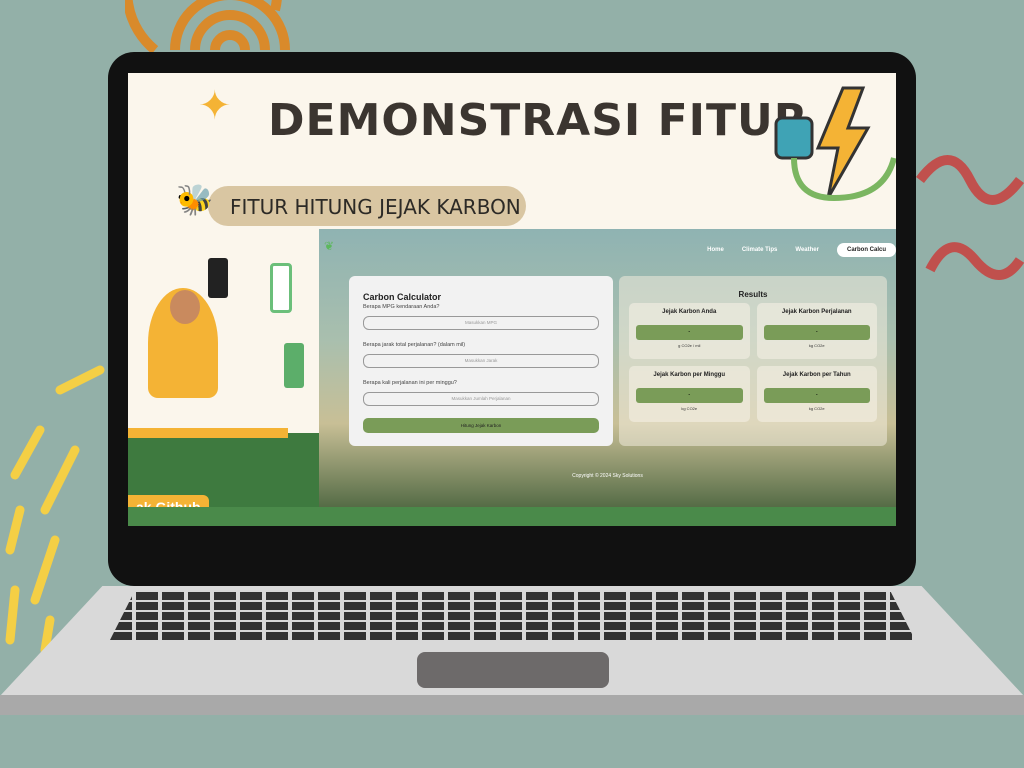  I want to click on nav-bar: Home Climate Tips Weather Carbon Calcu, so click(801, 250).